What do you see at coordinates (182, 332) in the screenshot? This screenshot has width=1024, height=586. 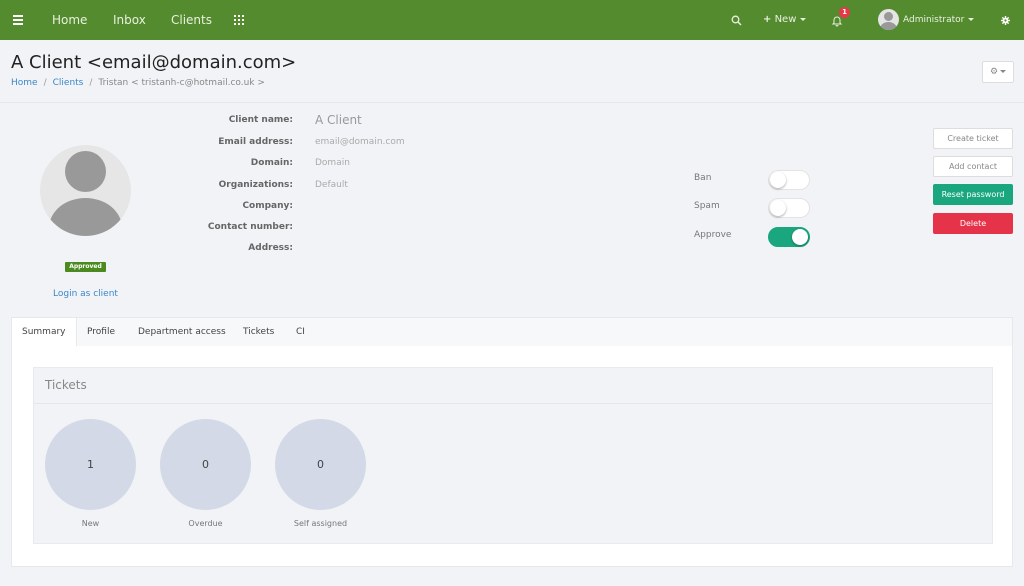 I see `tab-department-access: Department access` at bounding box center [182, 332].